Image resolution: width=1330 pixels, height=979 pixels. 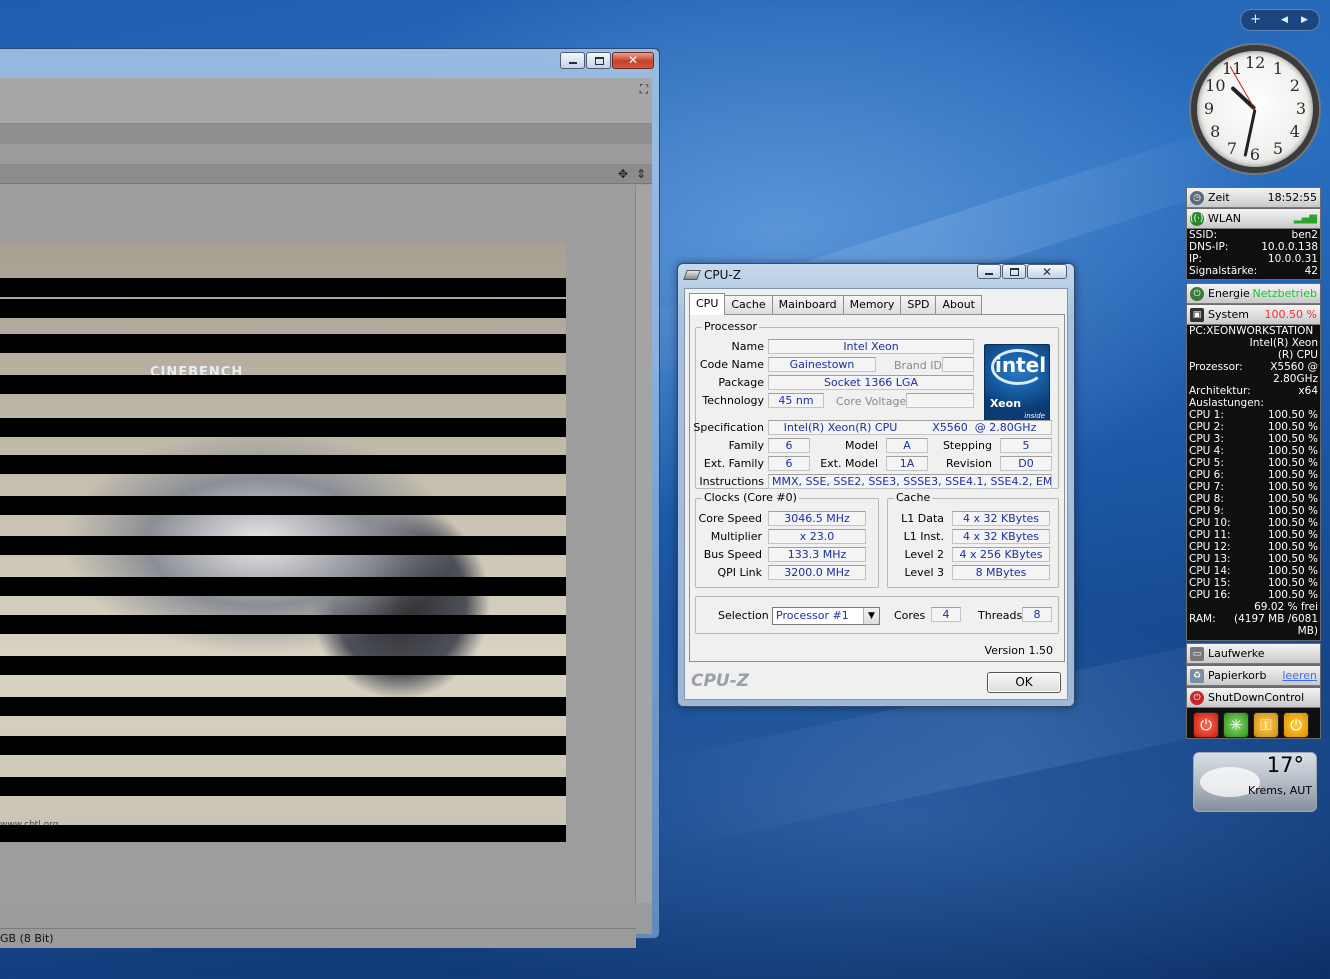 I want to click on drives-header: ▭ Laufwerke, so click(x=1253, y=654).